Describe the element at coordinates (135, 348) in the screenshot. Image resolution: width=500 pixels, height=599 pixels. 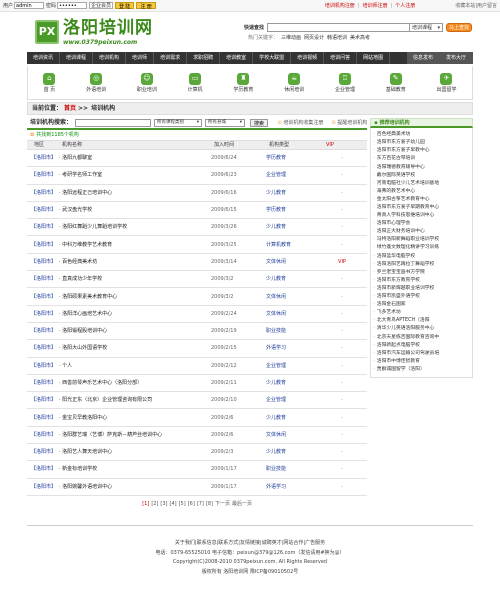
I see `org-name-link: · 洛阳大山外国语学校` at that location.